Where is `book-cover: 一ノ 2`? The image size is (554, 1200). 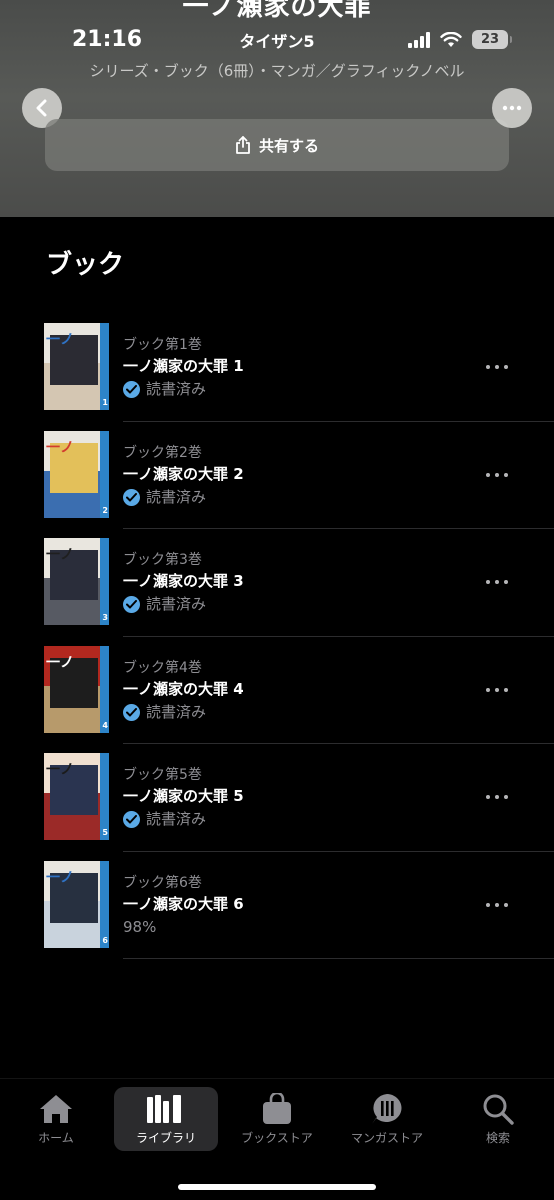
book-cover: 一ノ 2 is located at coordinates (76, 474).